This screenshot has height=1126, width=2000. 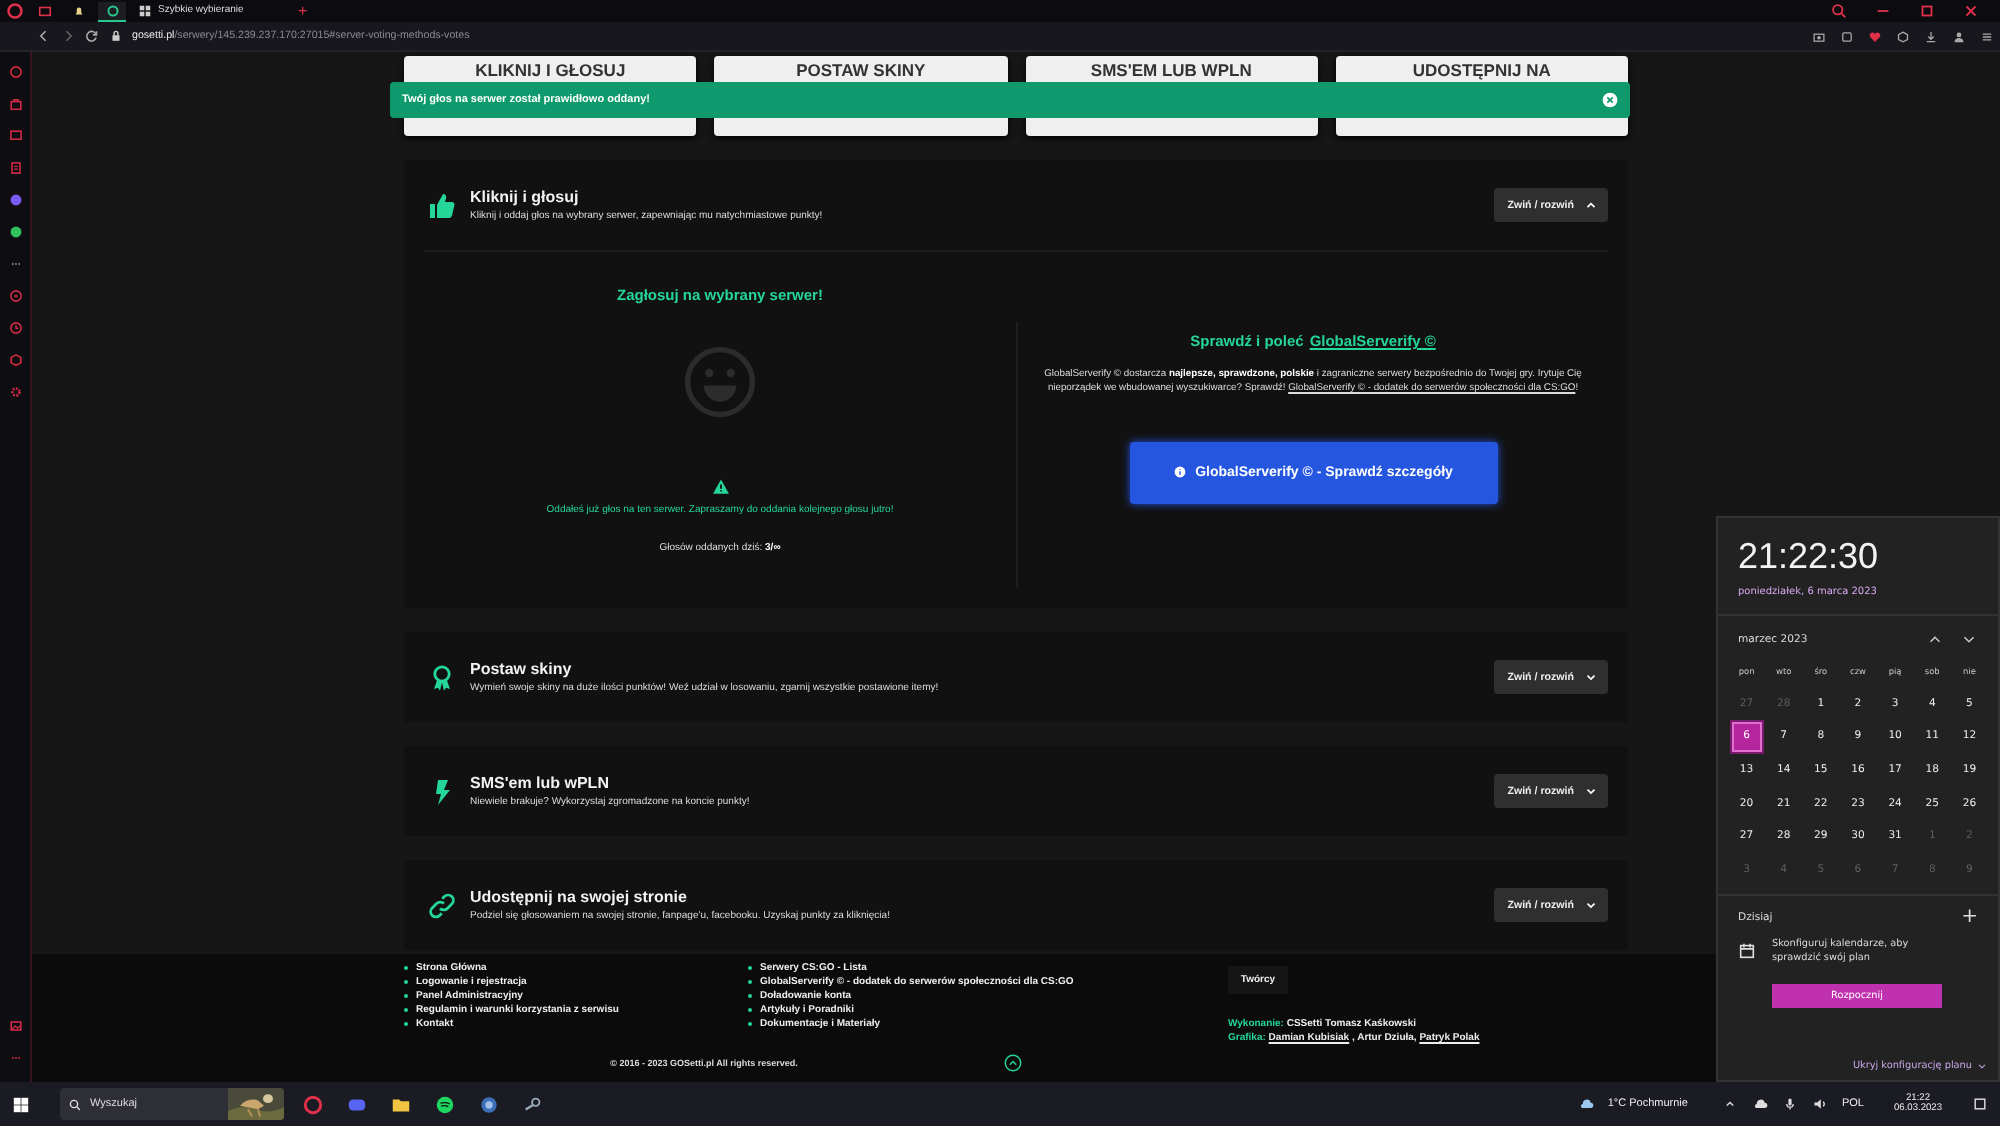 What do you see at coordinates (1819, 1104) in the screenshot?
I see `speaker-icon` at bounding box center [1819, 1104].